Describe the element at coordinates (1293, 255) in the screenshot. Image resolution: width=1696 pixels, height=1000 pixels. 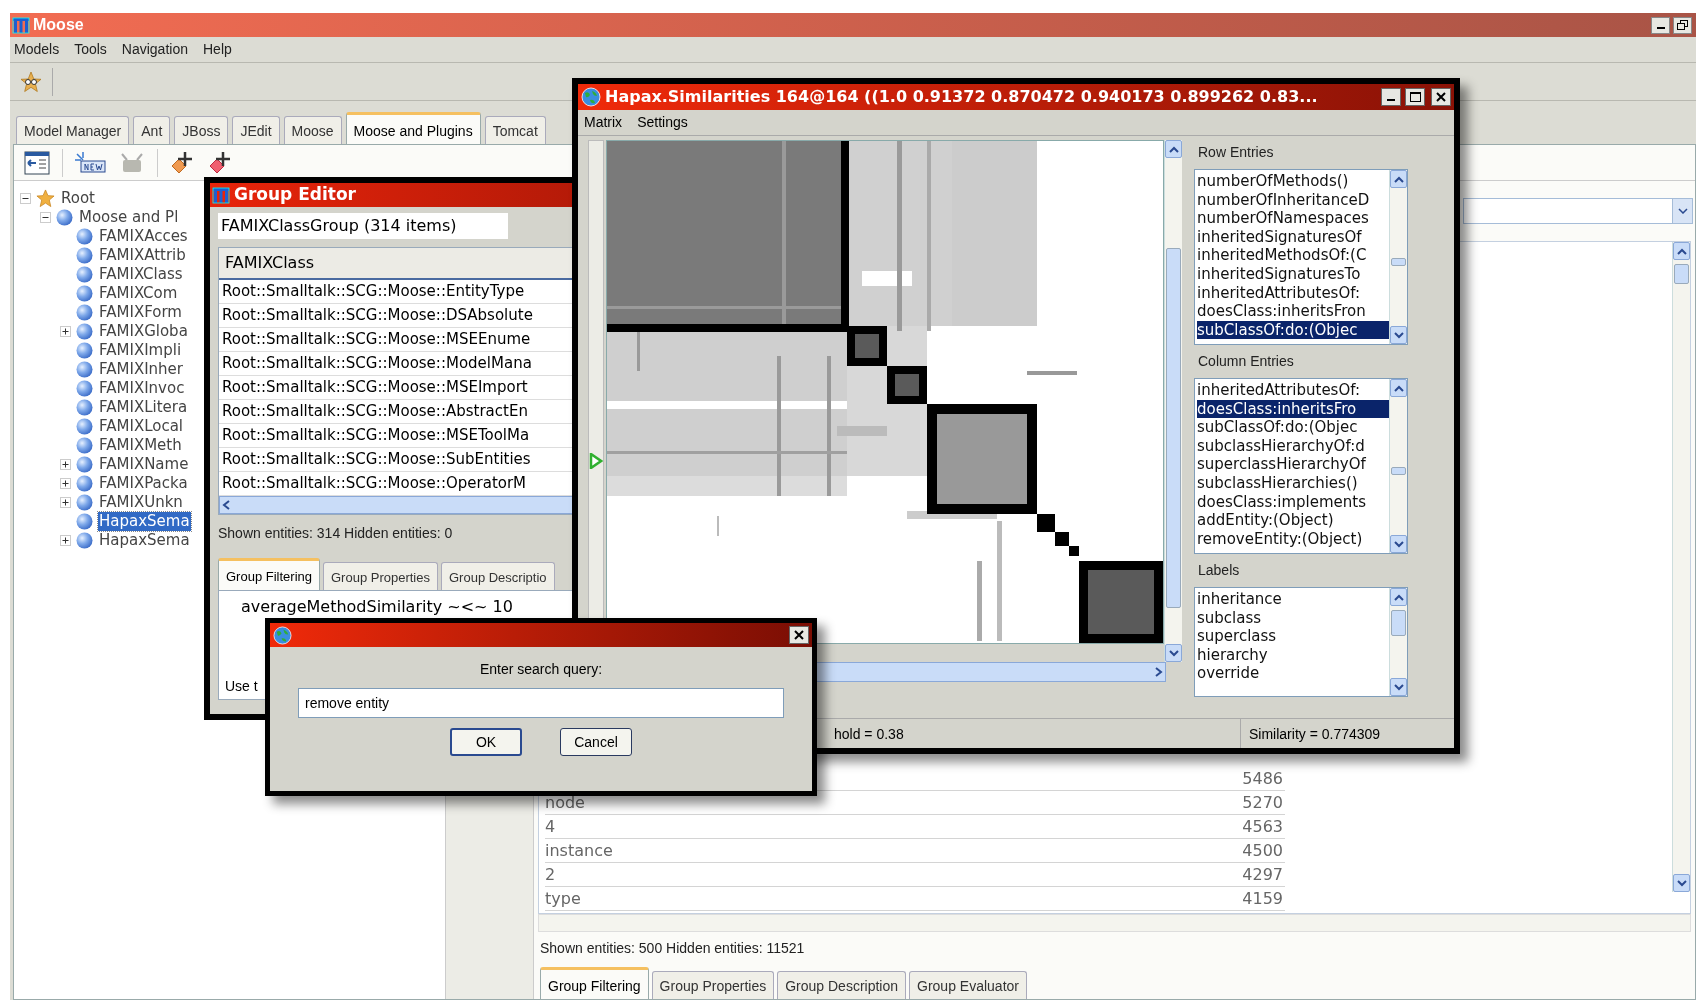
I see `list-item: inheritedMethodsOf:(C` at that location.